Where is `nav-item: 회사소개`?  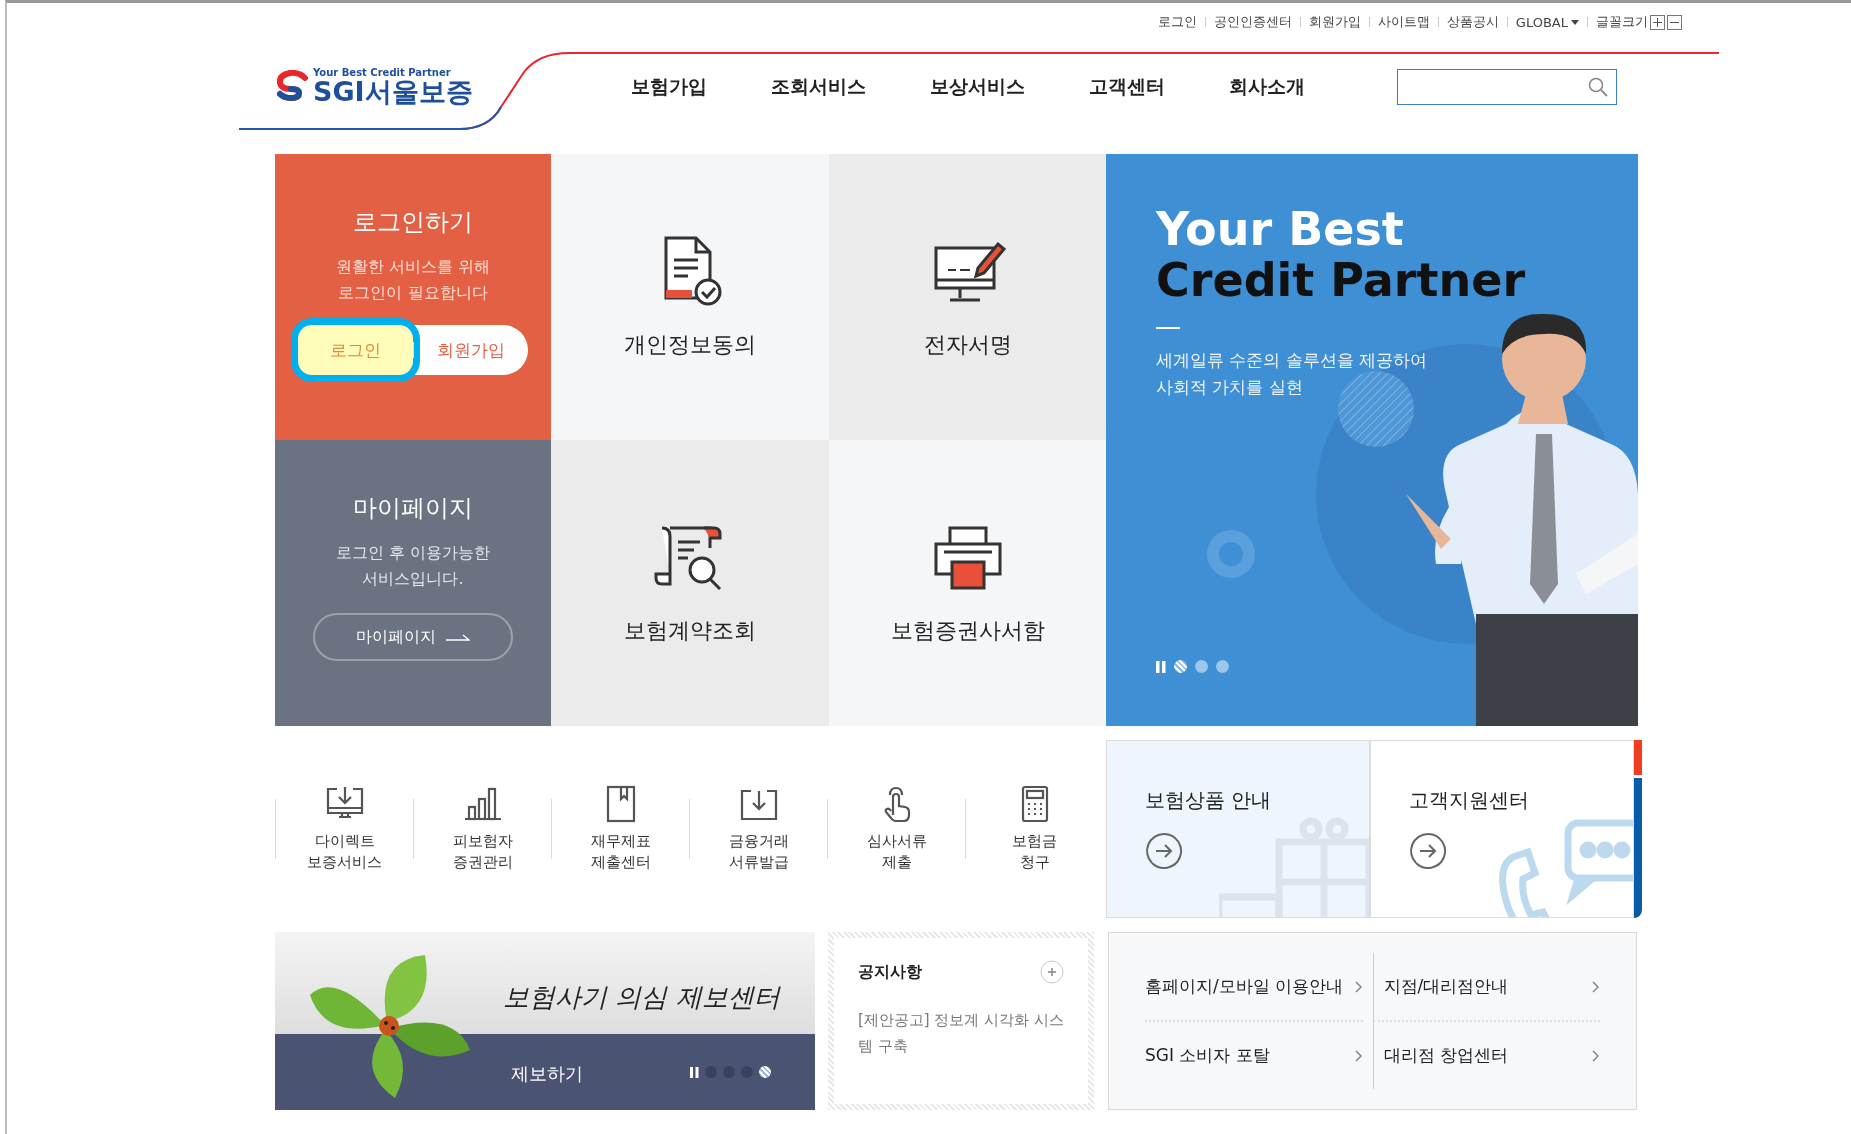
nav-item: 회사소개 is located at coordinates (1267, 86).